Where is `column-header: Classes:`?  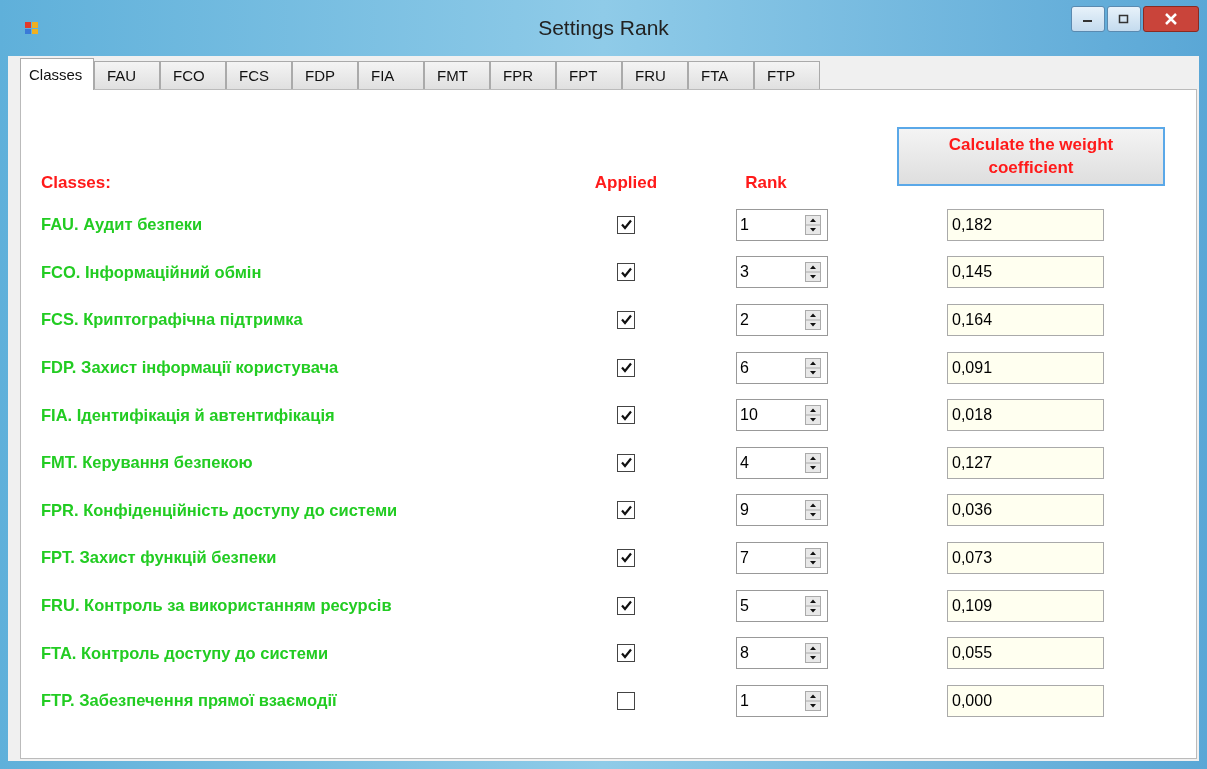
column-header: Classes: is located at coordinates (76, 183).